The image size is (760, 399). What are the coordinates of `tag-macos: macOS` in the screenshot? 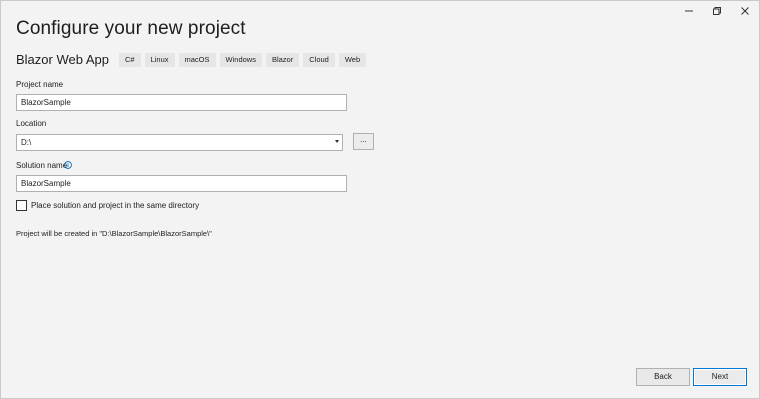 It's located at (197, 59).